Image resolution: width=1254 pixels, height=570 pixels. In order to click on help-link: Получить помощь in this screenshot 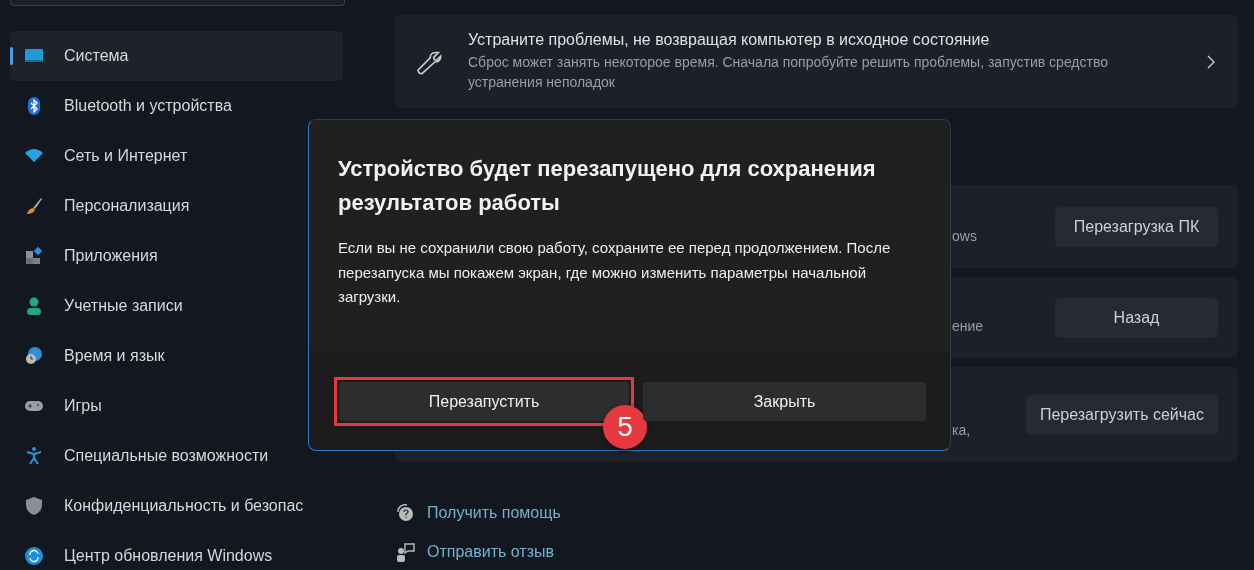, I will do `click(494, 513)`.